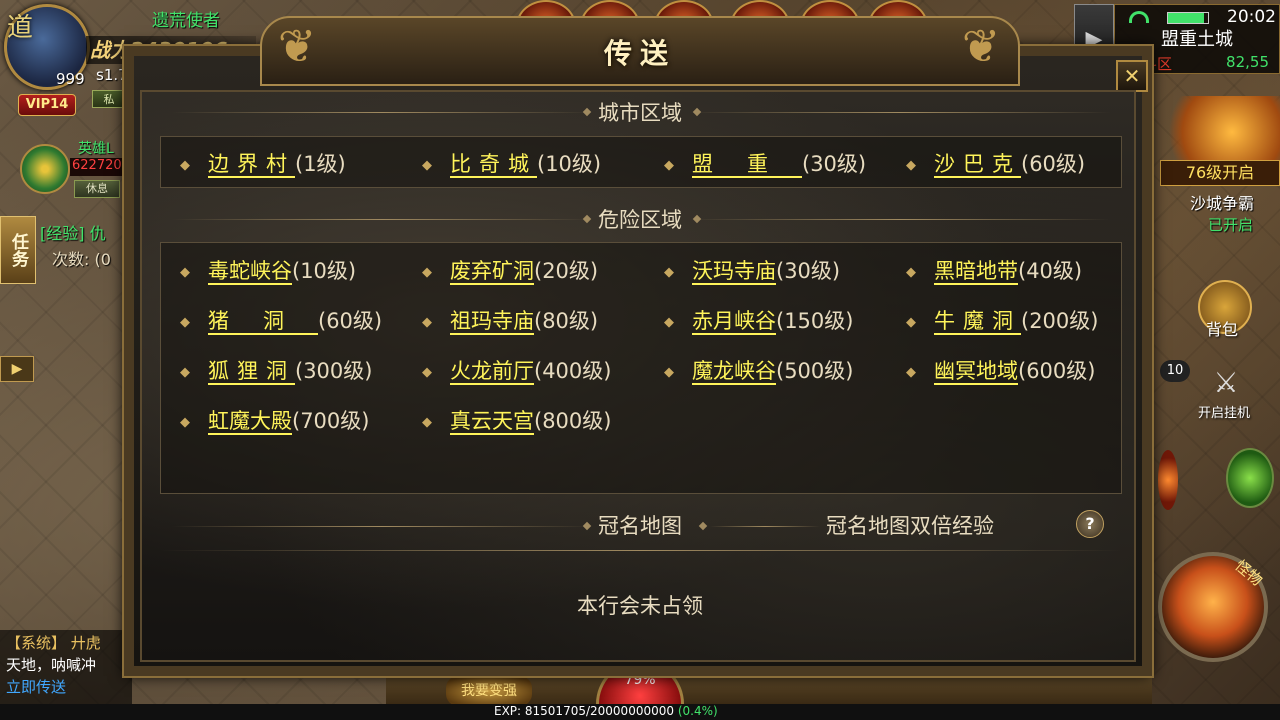 This screenshot has width=1280, height=720. I want to click on task-count: 次数: (0, so click(81, 259).